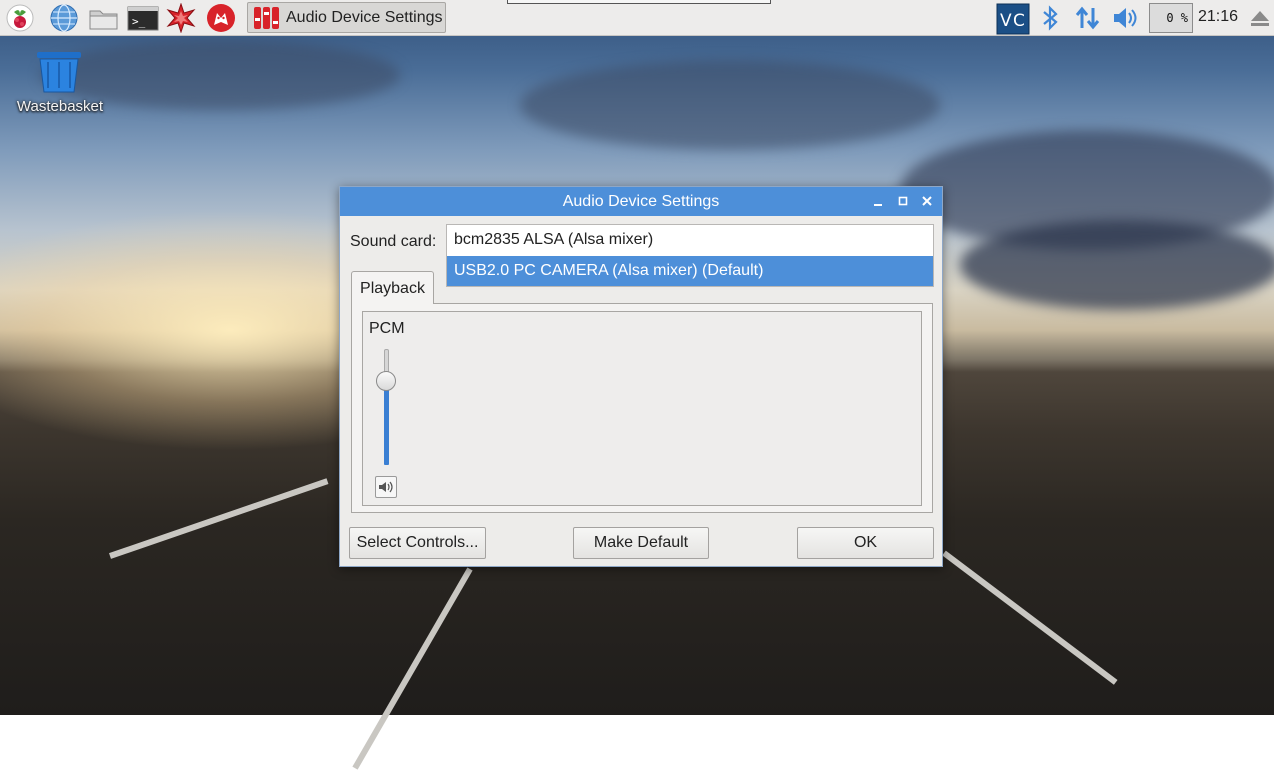  I want to click on dialog-title: Audio Device Settings, so click(641, 201).